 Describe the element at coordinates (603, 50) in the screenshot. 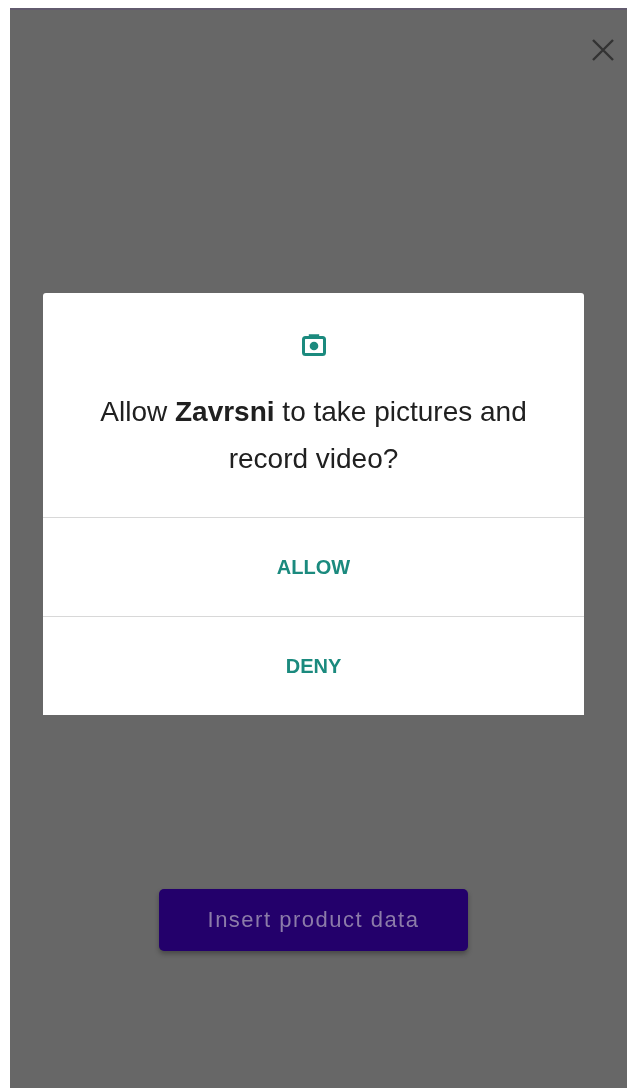

I see `close-icon` at that location.